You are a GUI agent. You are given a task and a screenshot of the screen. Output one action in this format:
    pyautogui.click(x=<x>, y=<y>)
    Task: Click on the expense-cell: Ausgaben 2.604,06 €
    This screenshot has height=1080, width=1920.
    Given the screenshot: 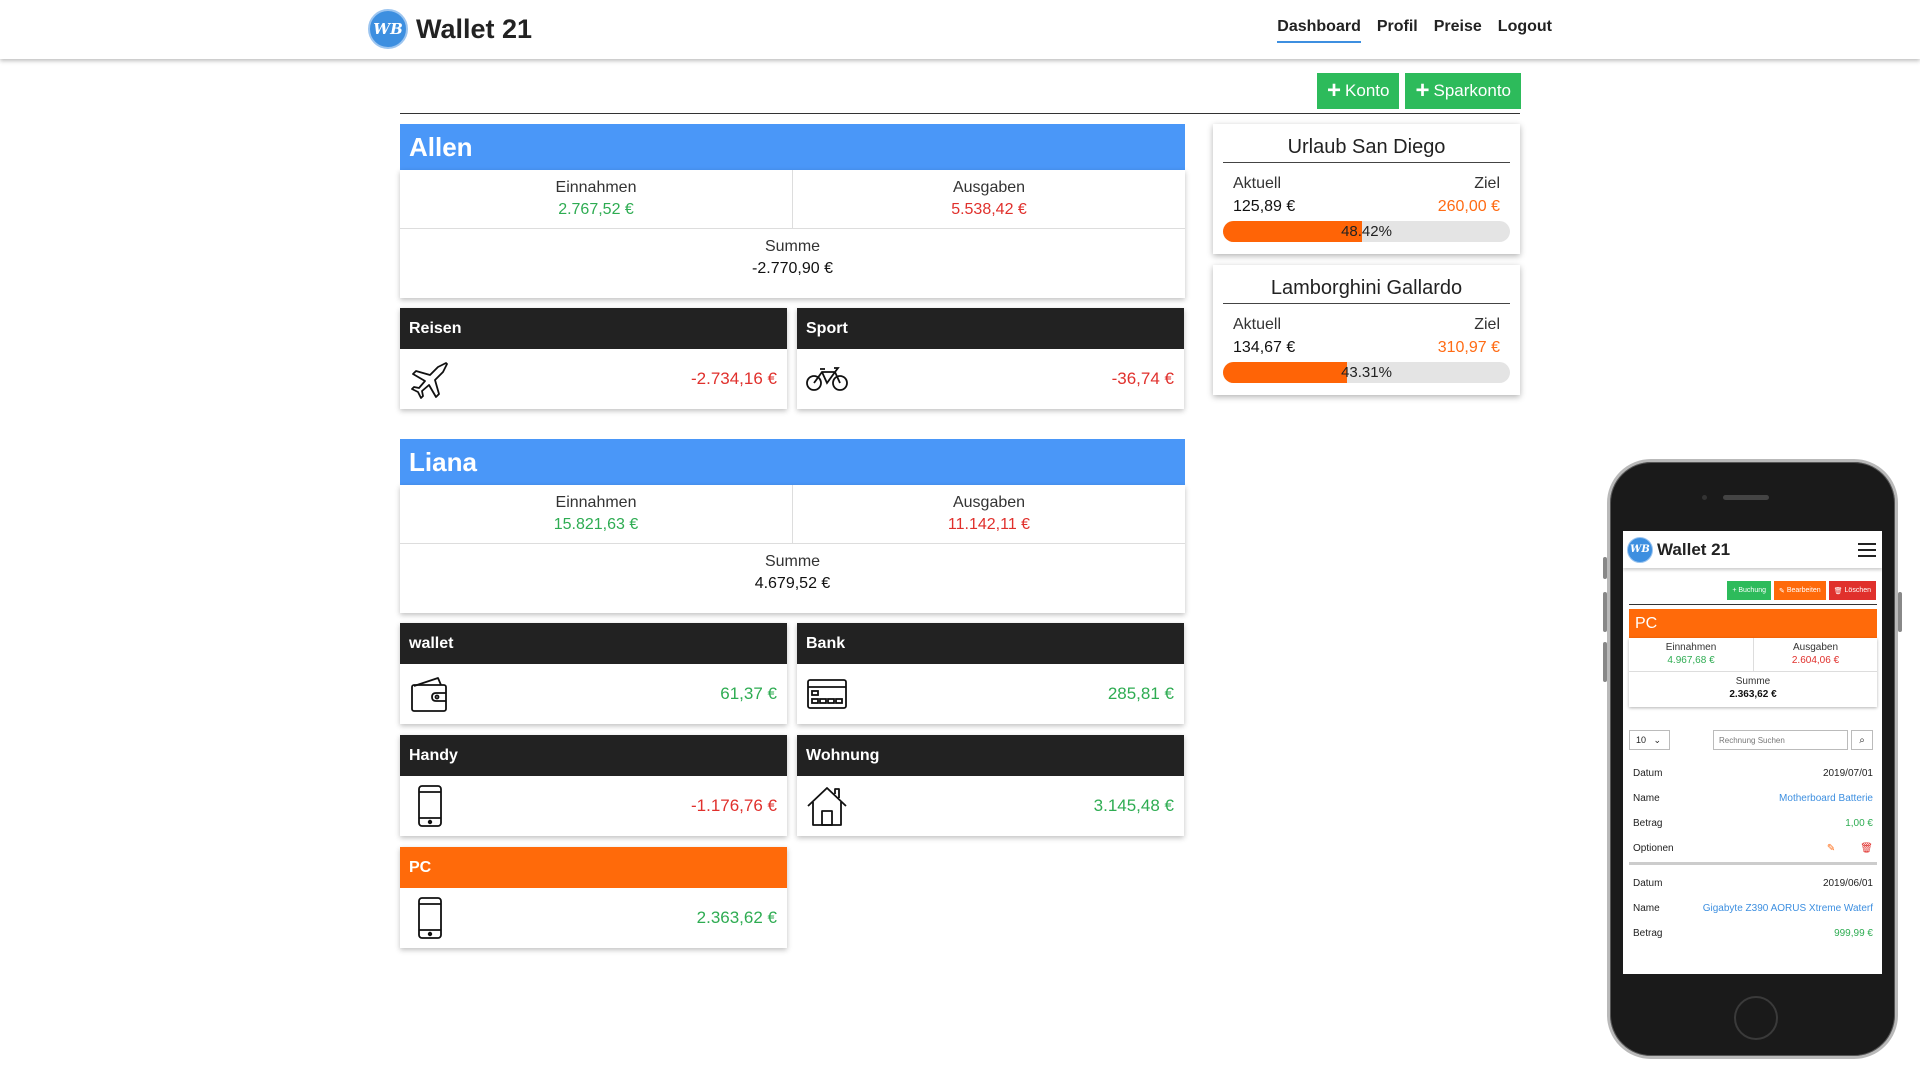 What is the action you would take?
    pyautogui.click(x=1815, y=654)
    